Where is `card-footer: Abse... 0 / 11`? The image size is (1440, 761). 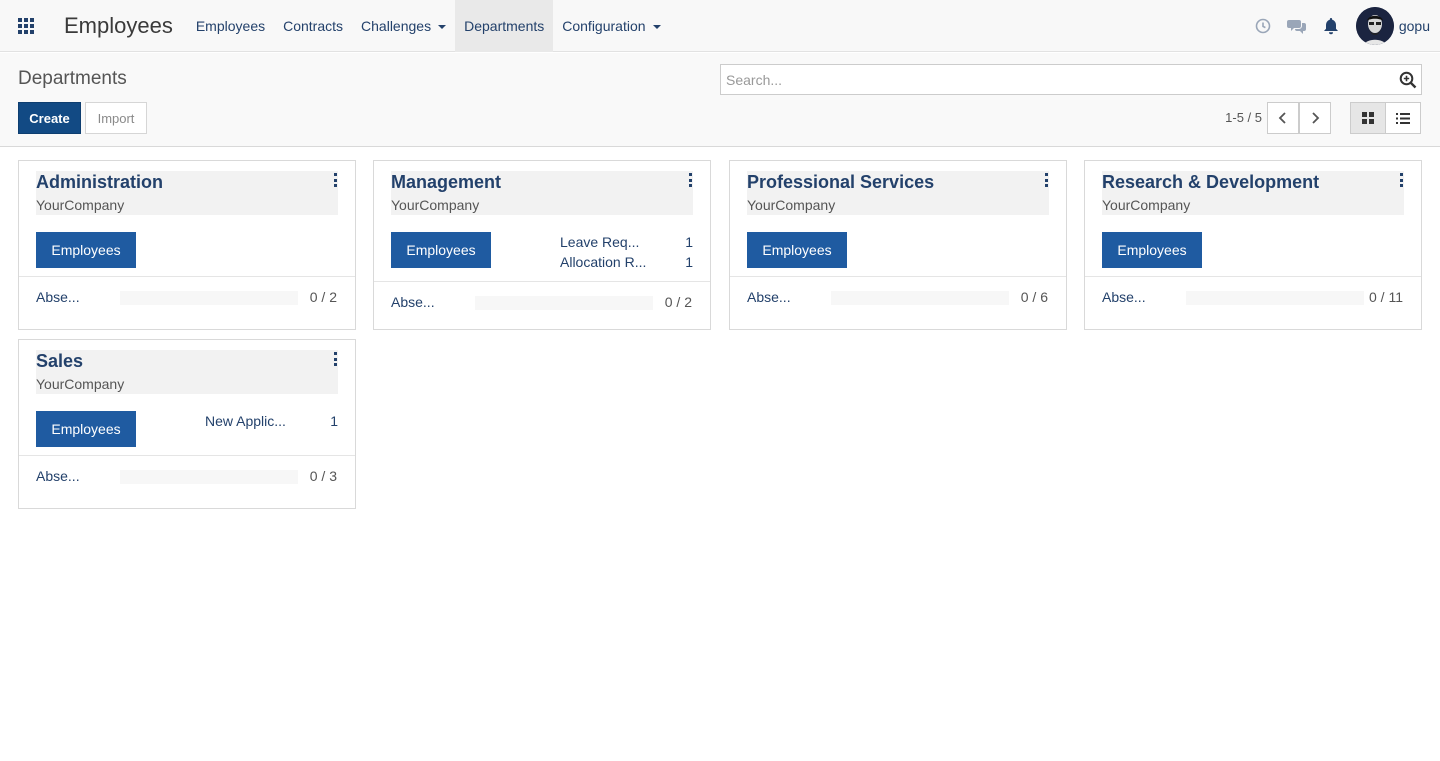
card-footer: Abse... 0 / 11 is located at coordinates (1253, 296).